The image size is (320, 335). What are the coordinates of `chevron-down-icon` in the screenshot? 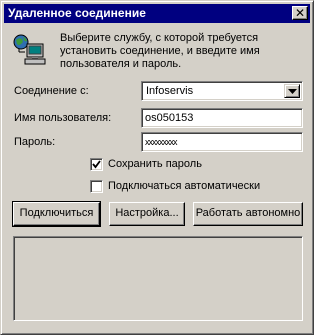 It's located at (292, 91).